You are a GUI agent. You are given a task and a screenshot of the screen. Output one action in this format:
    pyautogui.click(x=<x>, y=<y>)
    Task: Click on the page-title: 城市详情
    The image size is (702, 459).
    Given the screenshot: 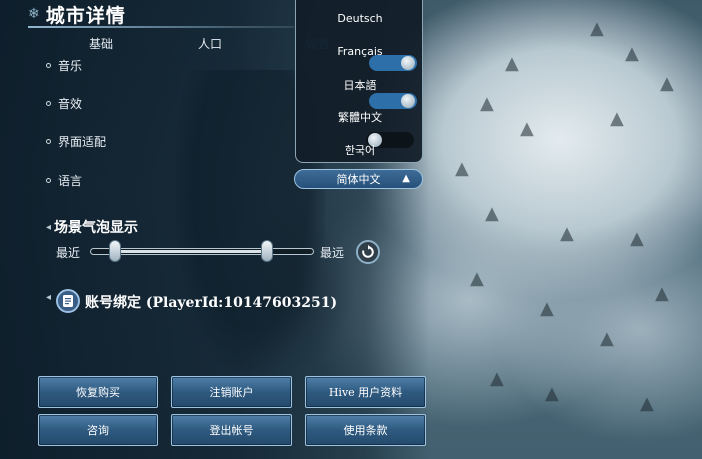 What is the action you would take?
    pyautogui.click(x=85, y=15)
    